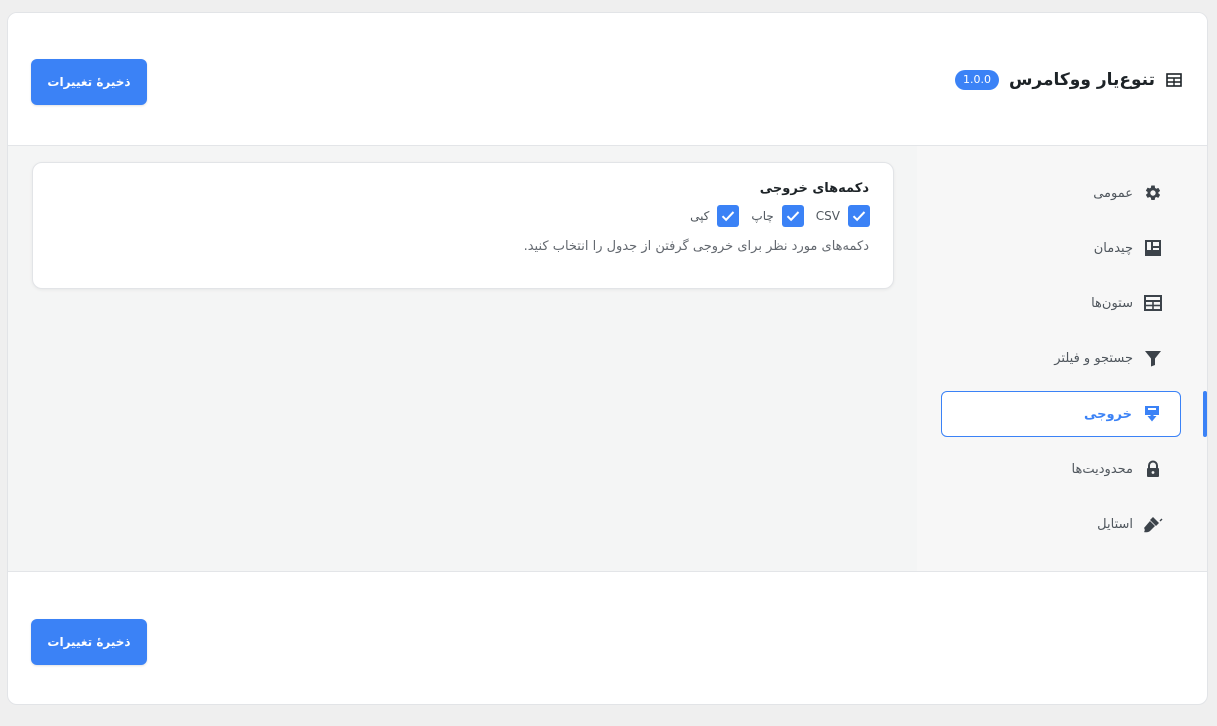  Describe the element at coordinates (792, 216) in the screenshot. I see `checkbox-print` at that location.